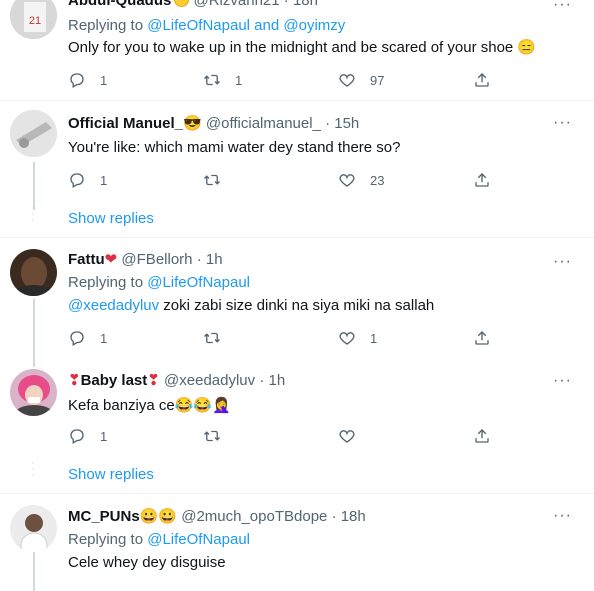 The height and width of the screenshot is (591, 594). What do you see at coordinates (122, 516) in the screenshot?
I see `author-name: MC_PUNs😀😀` at bounding box center [122, 516].